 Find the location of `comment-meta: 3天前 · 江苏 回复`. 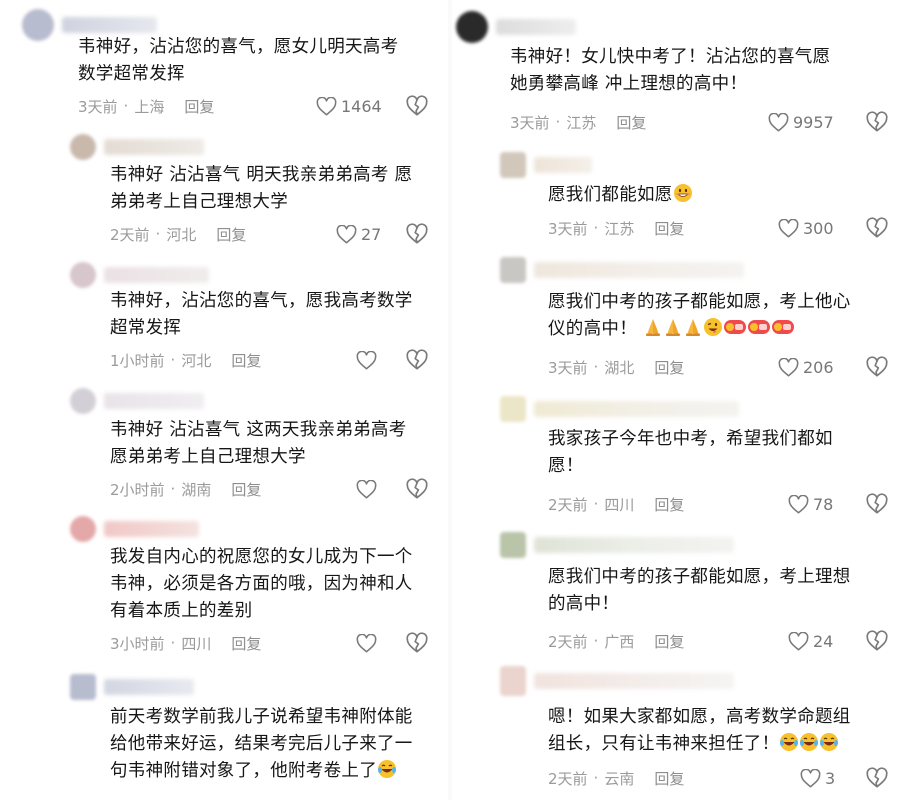

comment-meta: 3天前 · 江苏 回复 is located at coordinates (616, 228).